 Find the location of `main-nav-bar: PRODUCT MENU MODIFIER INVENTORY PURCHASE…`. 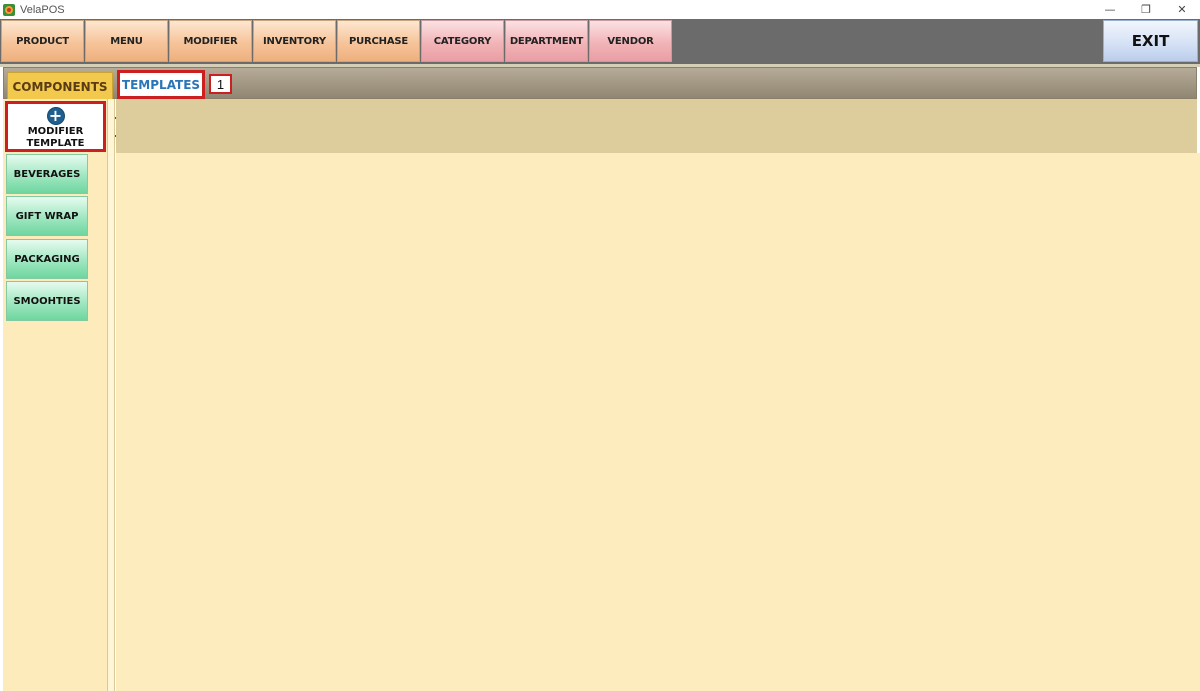

main-nav-bar: PRODUCT MENU MODIFIER INVENTORY PURCHASE… is located at coordinates (600, 41).